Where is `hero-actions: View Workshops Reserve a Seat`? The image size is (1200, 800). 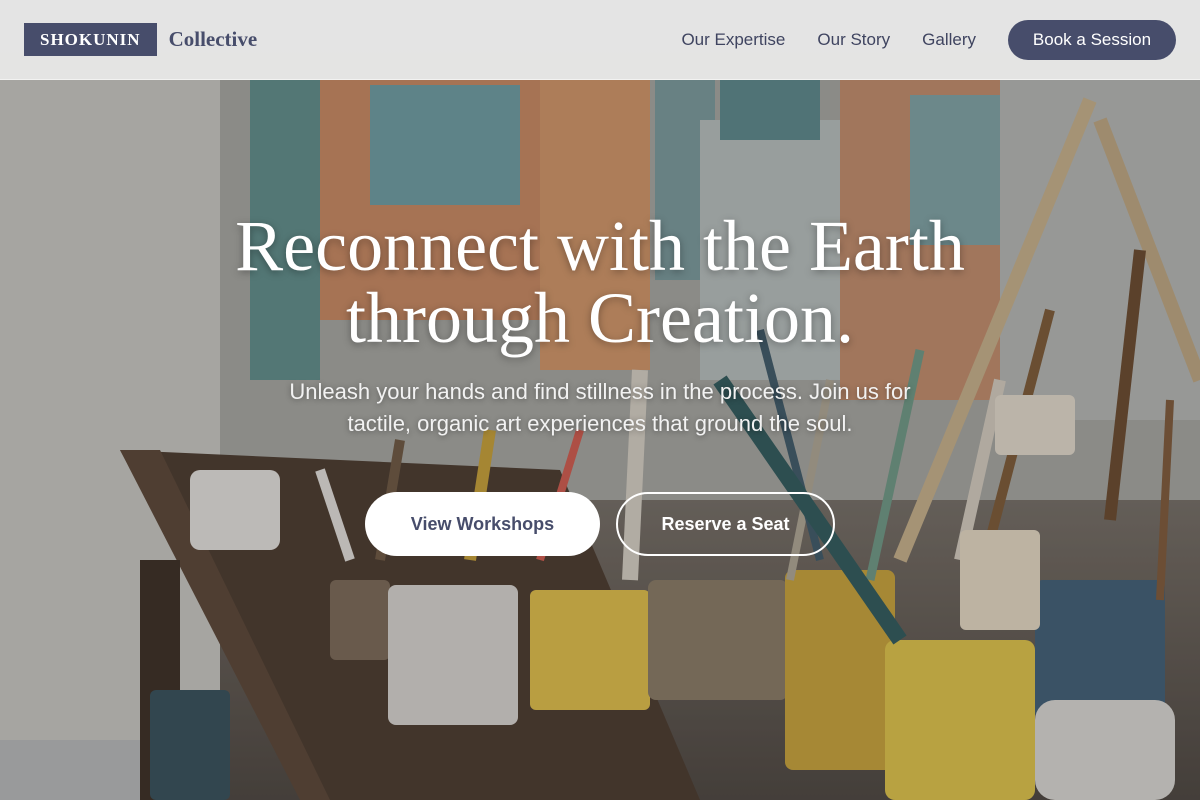 hero-actions: View Workshops Reserve a Seat is located at coordinates (600, 524).